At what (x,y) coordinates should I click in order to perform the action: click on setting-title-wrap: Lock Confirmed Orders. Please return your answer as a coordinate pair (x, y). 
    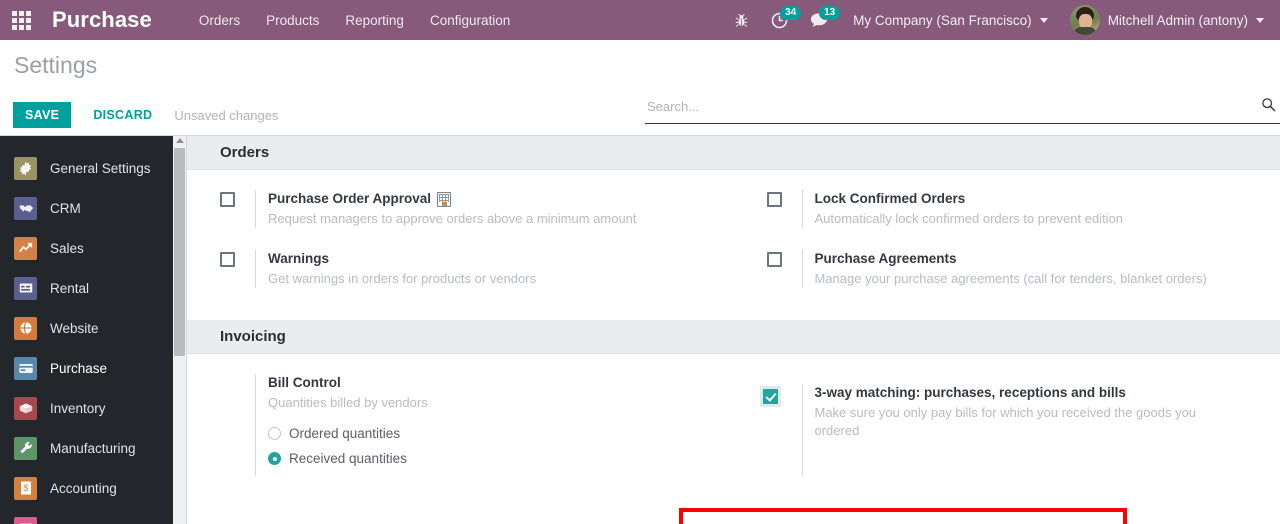
    Looking at the image, I should click on (1047, 199).